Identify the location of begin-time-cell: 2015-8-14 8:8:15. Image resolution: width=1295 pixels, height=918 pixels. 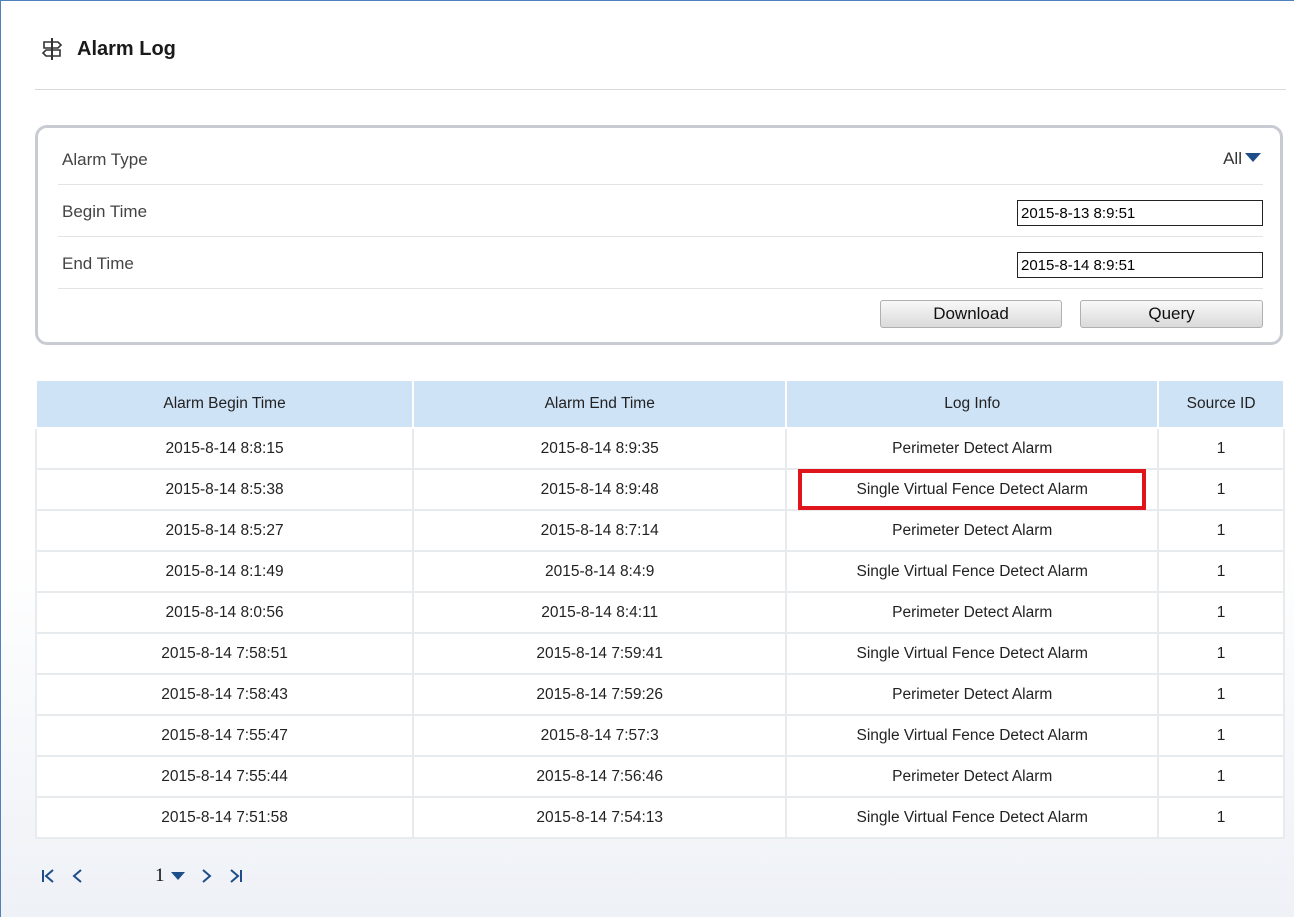
(224, 448).